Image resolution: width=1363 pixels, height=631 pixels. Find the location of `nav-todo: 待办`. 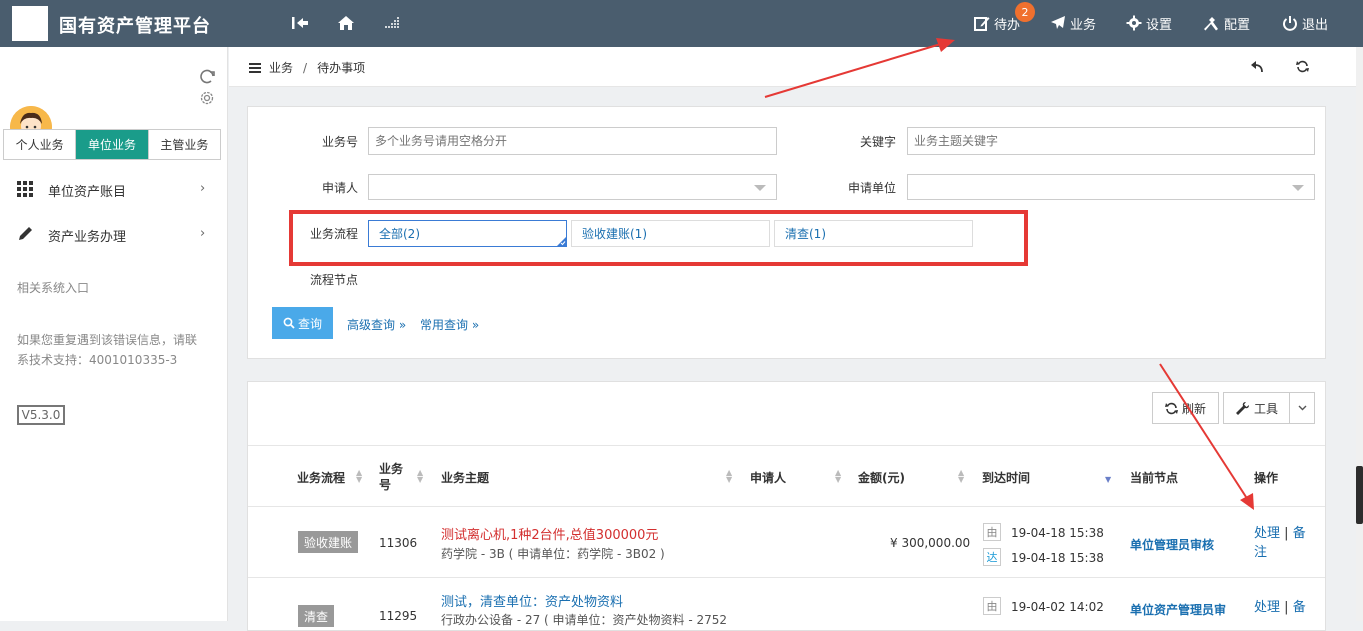

nav-todo: 待办 is located at coordinates (997, 23).